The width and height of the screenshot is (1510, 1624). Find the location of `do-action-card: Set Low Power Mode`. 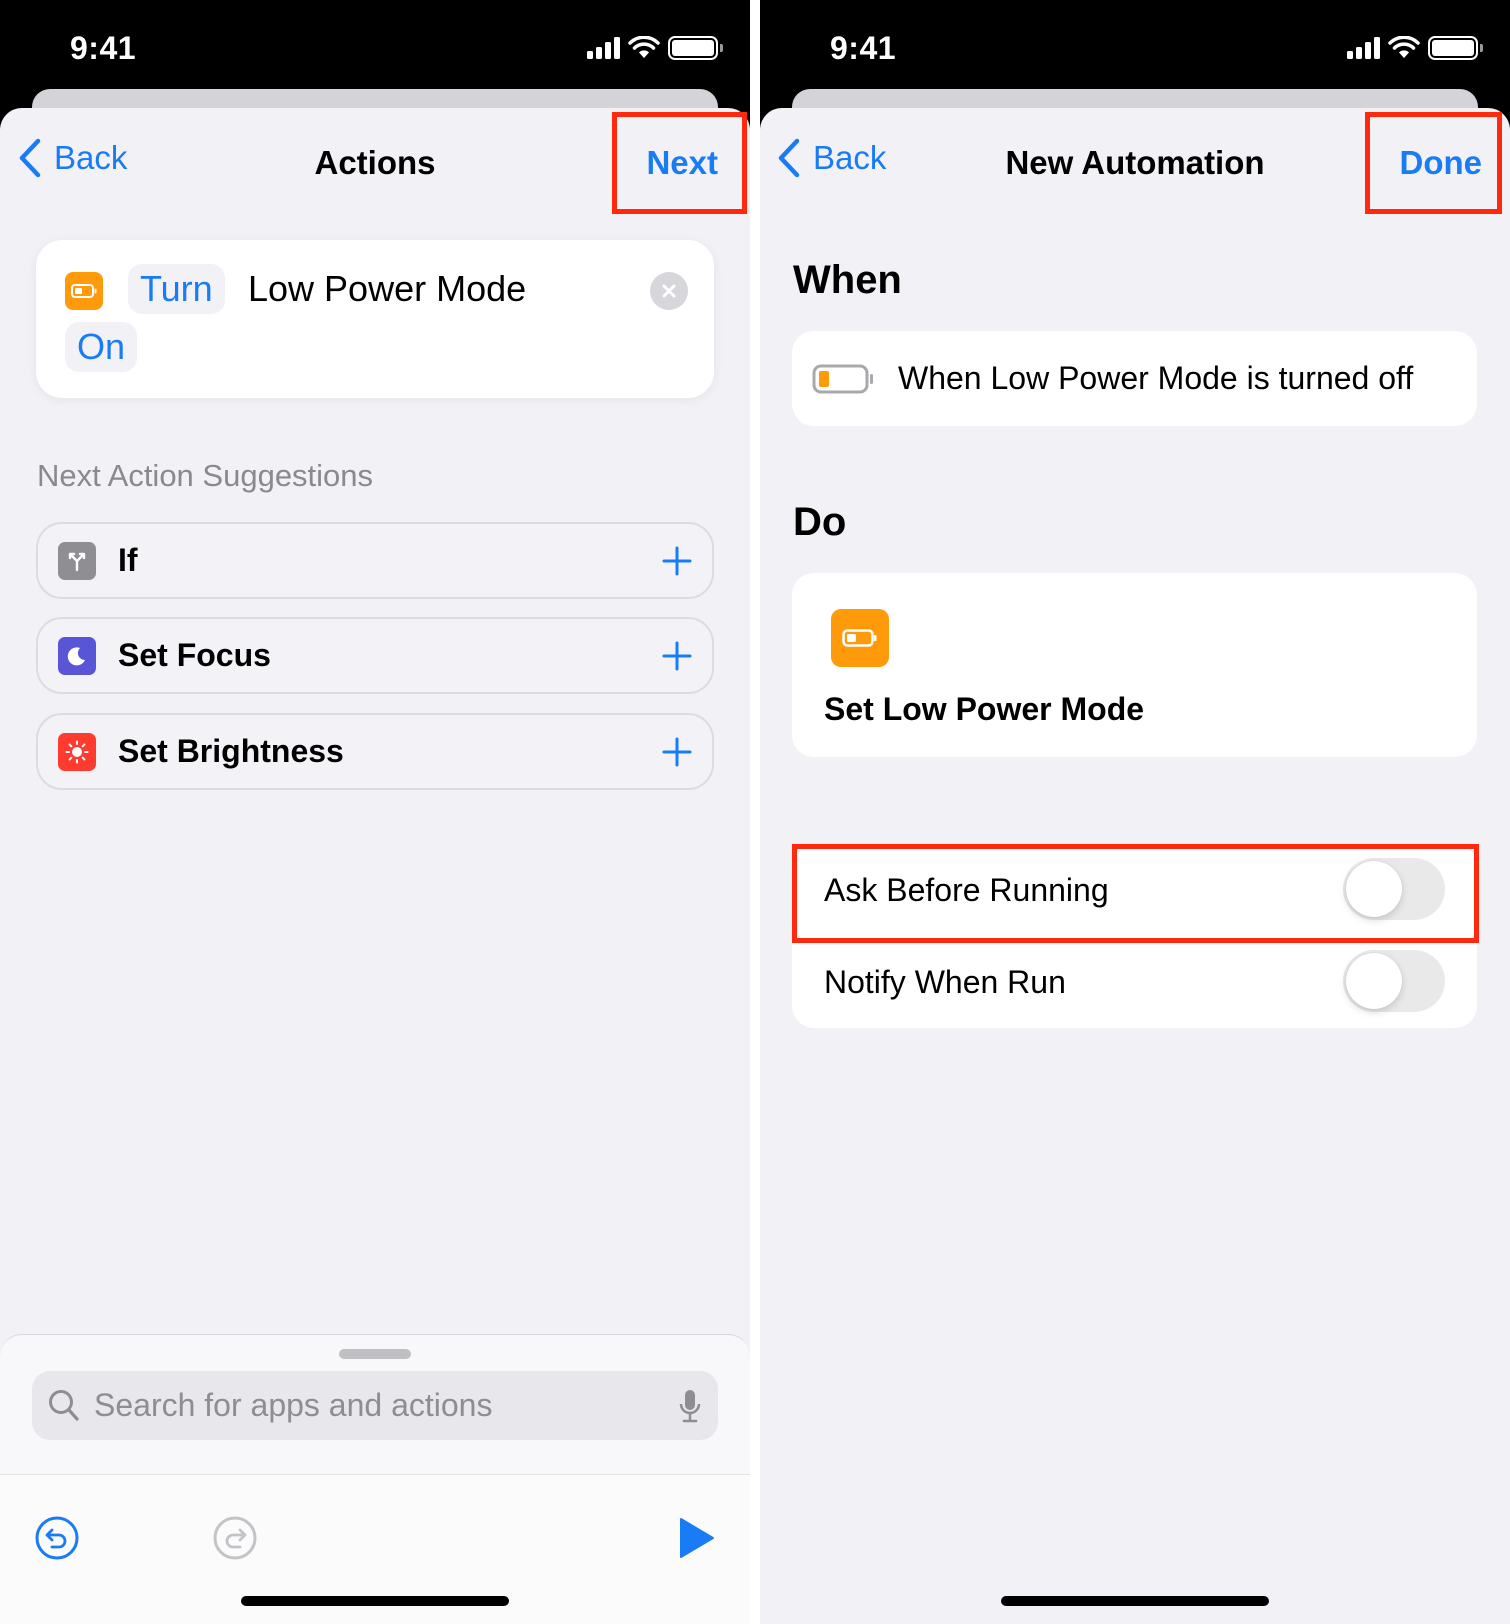

do-action-card: Set Low Power Mode is located at coordinates (1134, 665).